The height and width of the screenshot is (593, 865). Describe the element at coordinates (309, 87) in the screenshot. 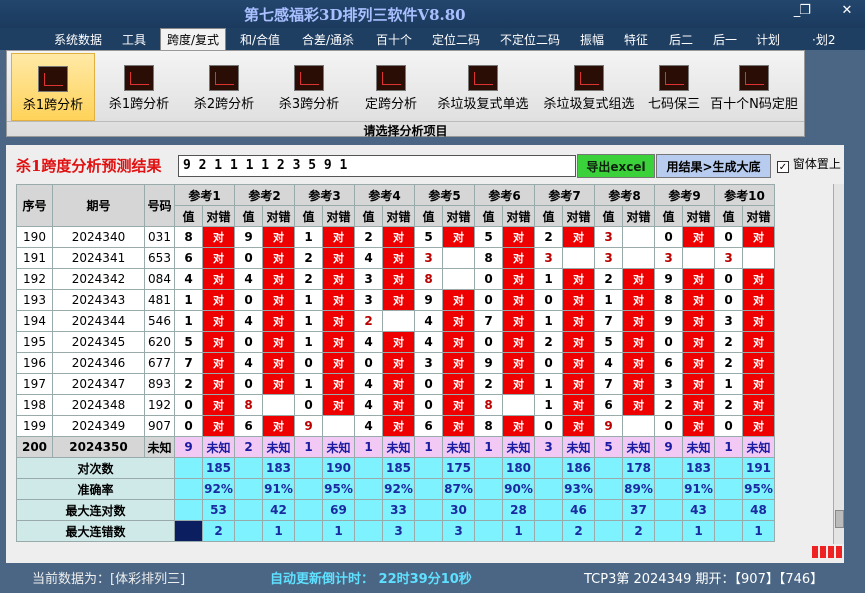

I see `ribbon-kill3-span: 杀3跨分析` at that location.